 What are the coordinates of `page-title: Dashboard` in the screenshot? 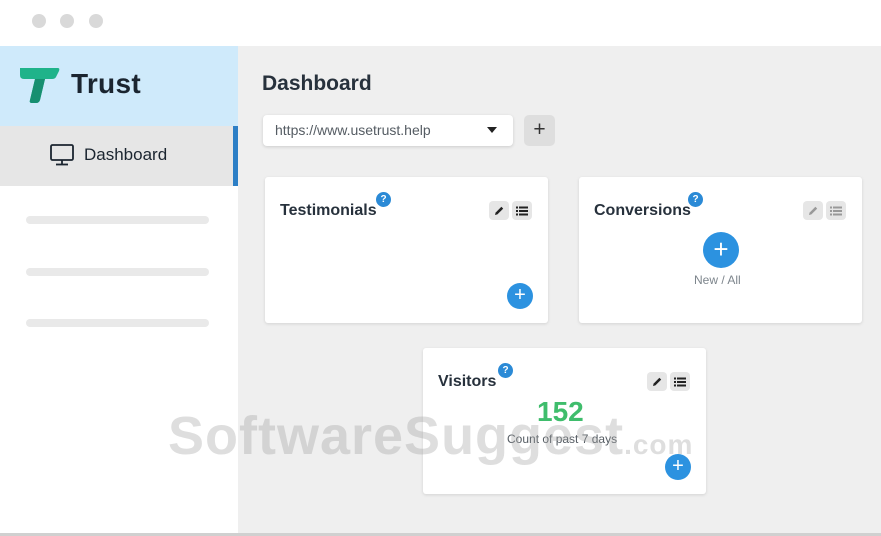 It's located at (317, 83).